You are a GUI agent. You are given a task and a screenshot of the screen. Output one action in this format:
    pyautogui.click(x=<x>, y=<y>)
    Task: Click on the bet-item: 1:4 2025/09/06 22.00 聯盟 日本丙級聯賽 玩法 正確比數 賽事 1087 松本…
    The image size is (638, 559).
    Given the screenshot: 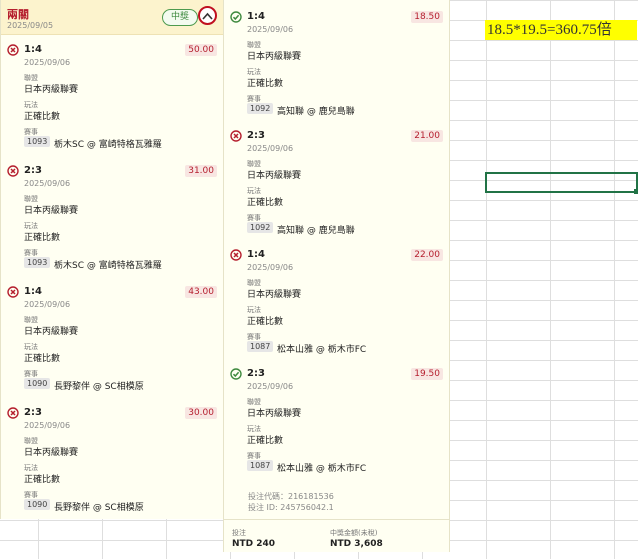 What is the action you would take?
    pyautogui.click(x=336, y=304)
    